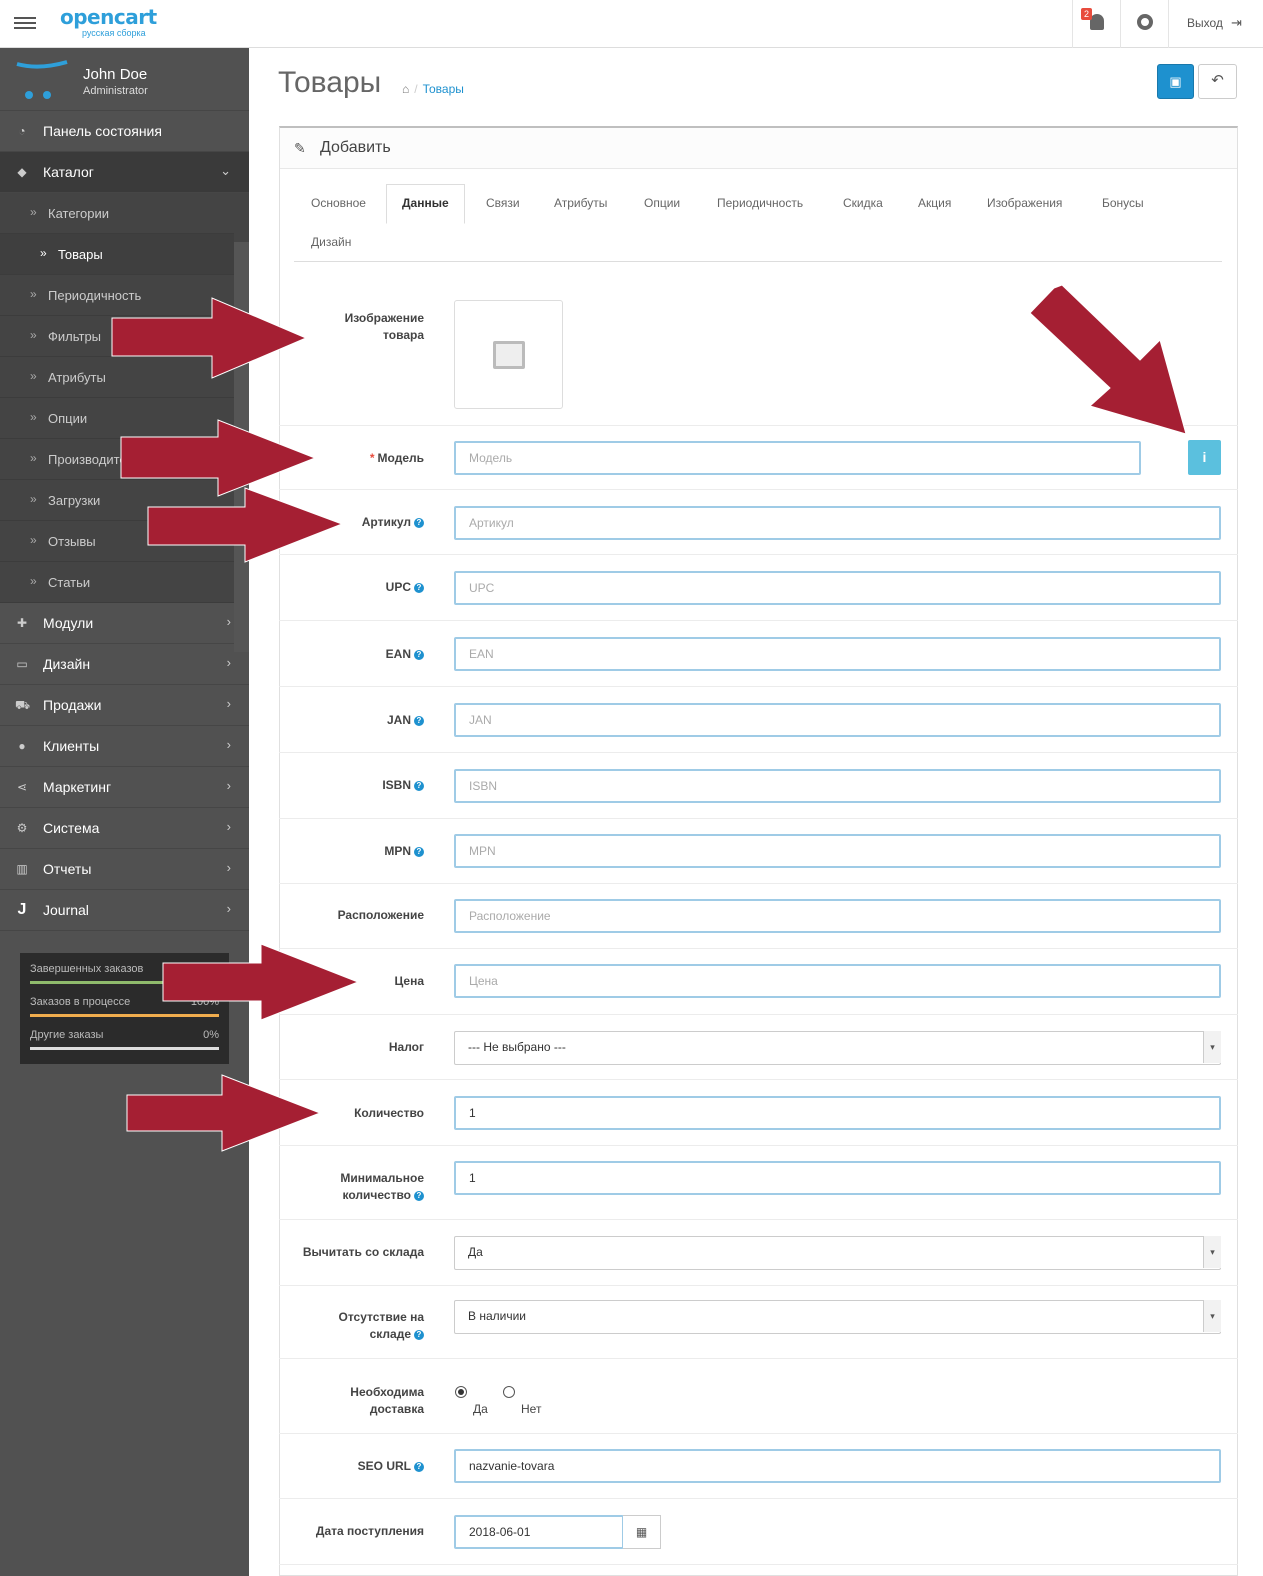 This screenshot has height=1576, width=1263. I want to click on model-input: Модель, so click(797, 458).